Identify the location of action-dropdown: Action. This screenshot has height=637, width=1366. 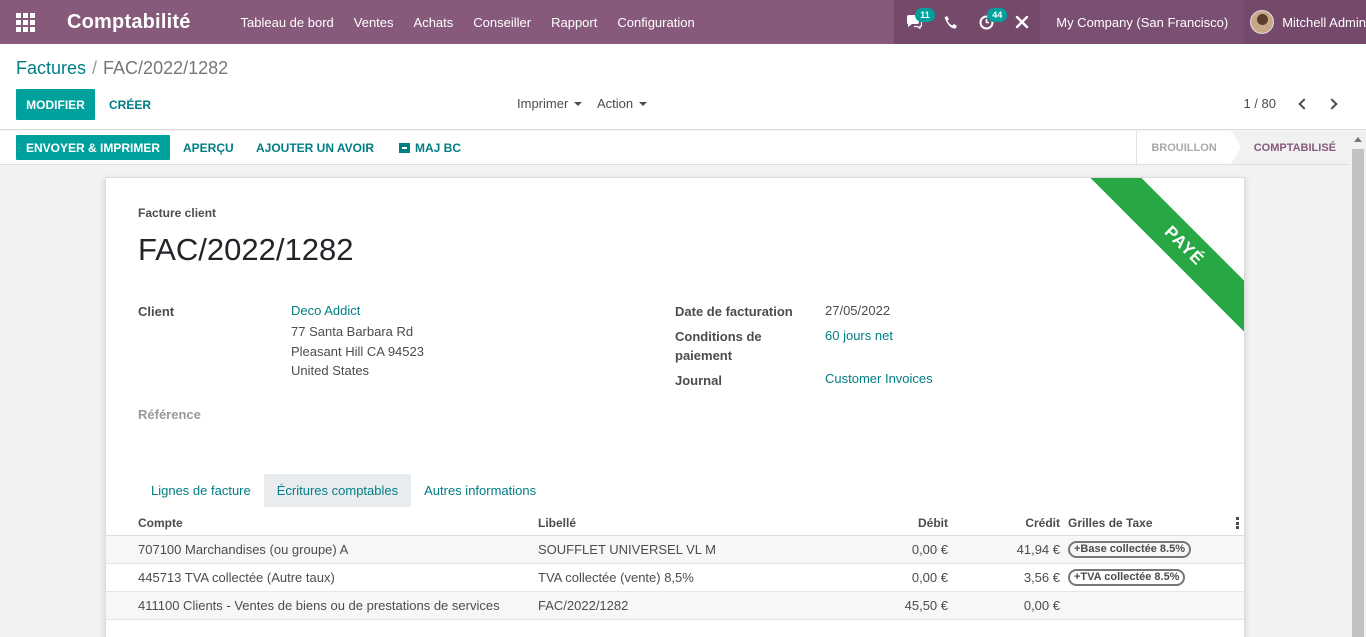
(622, 103).